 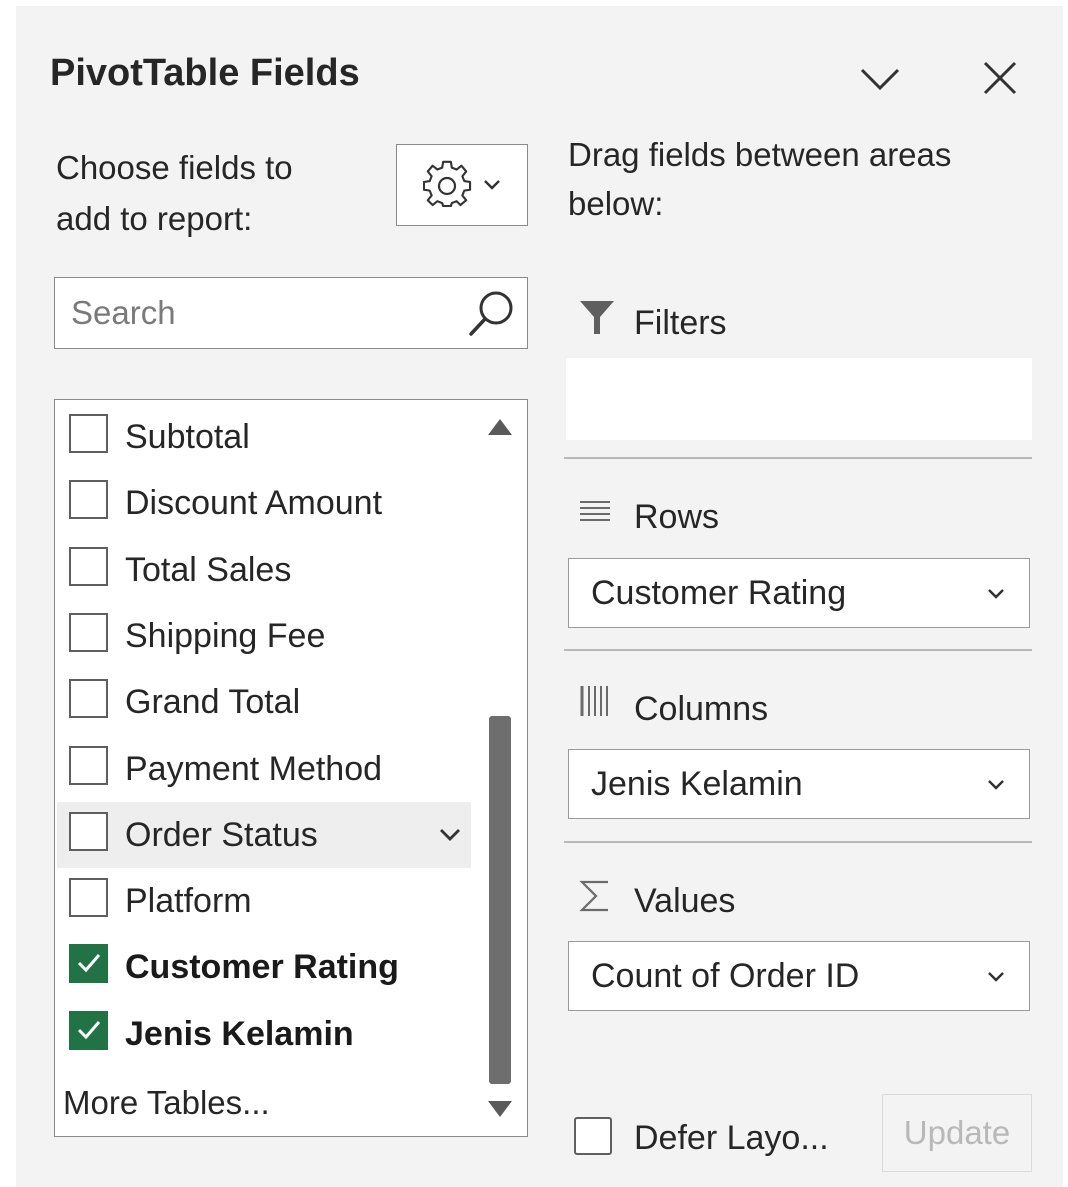 I want to click on search-box, so click(x=291, y=313).